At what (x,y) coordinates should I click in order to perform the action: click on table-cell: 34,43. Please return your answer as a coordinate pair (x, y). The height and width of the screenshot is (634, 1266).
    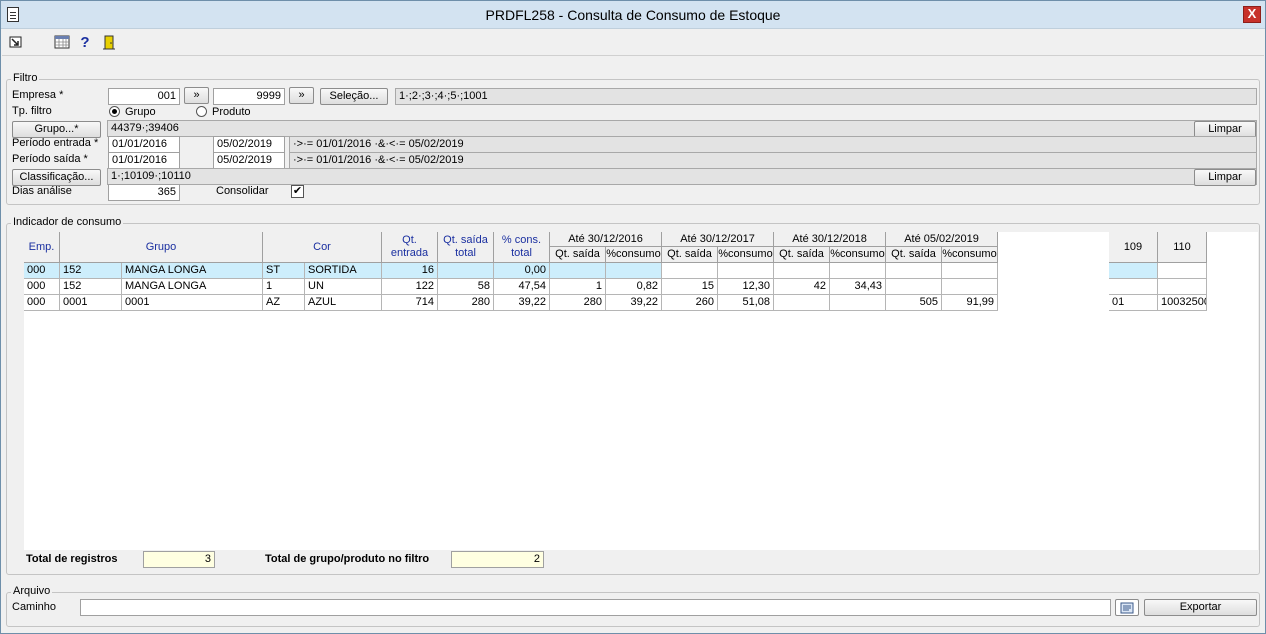
    Looking at the image, I should click on (858, 287).